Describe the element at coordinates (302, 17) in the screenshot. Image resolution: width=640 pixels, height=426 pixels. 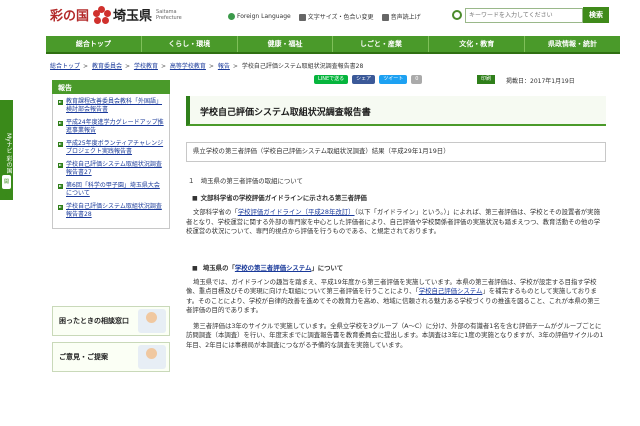
I see `text-size-icon` at that location.